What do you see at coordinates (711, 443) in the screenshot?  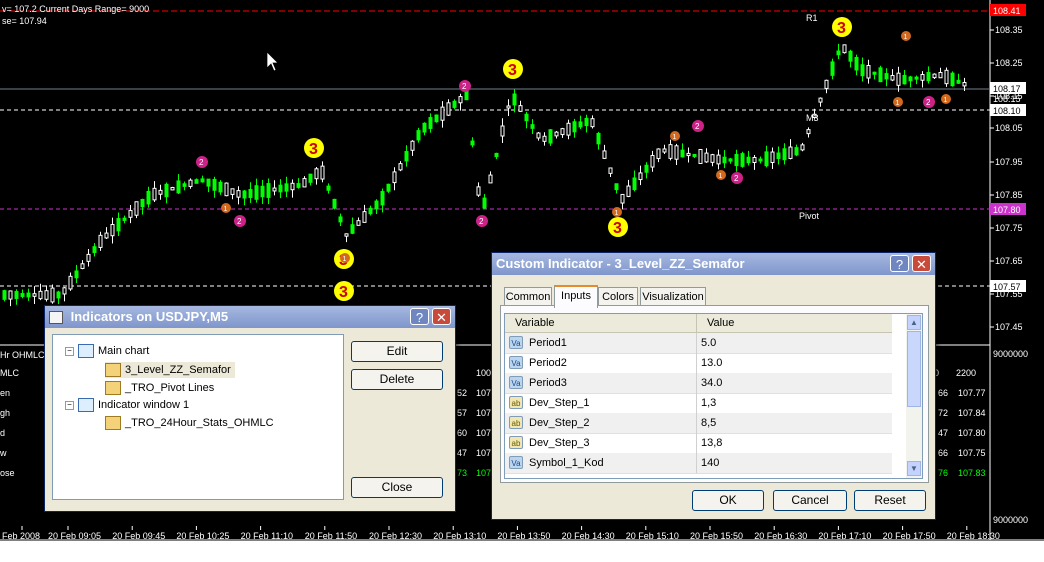 I see `variable-value: 13,8` at bounding box center [711, 443].